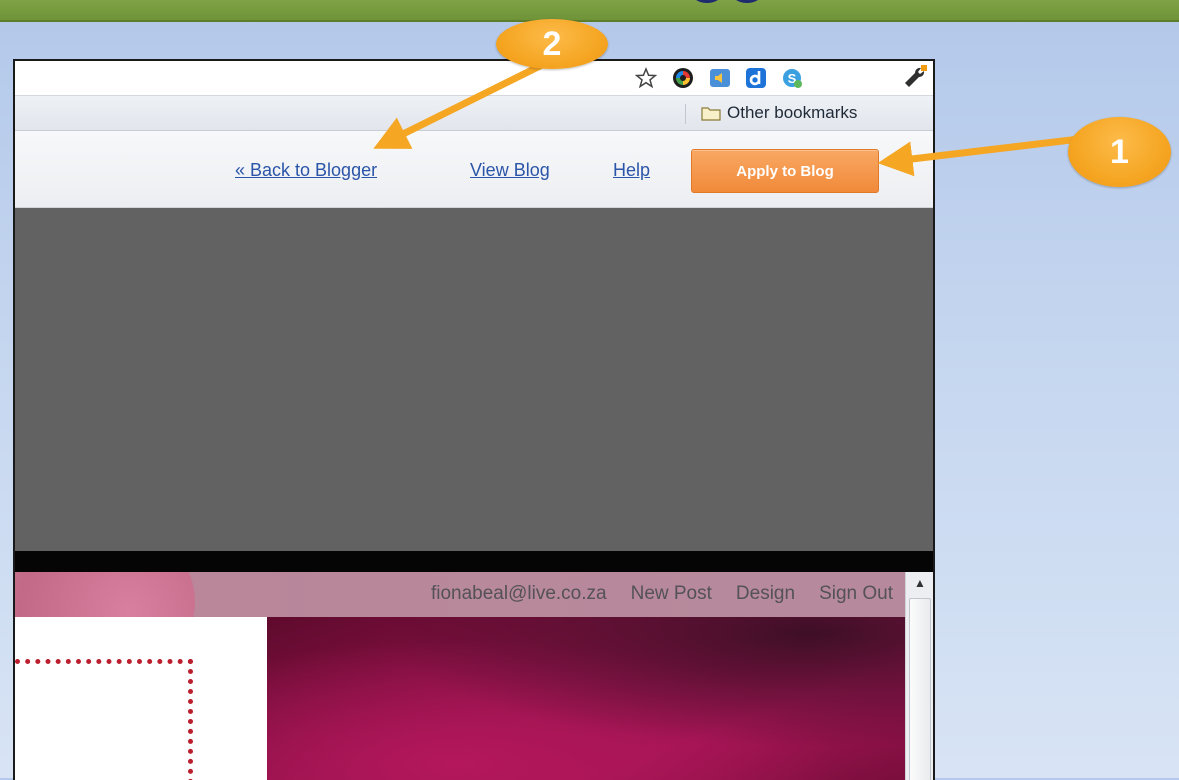 The image size is (1179, 780). What do you see at coordinates (671, 594) in the screenshot?
I see `new-post-link: New Post` at bounding box center [671, 594].